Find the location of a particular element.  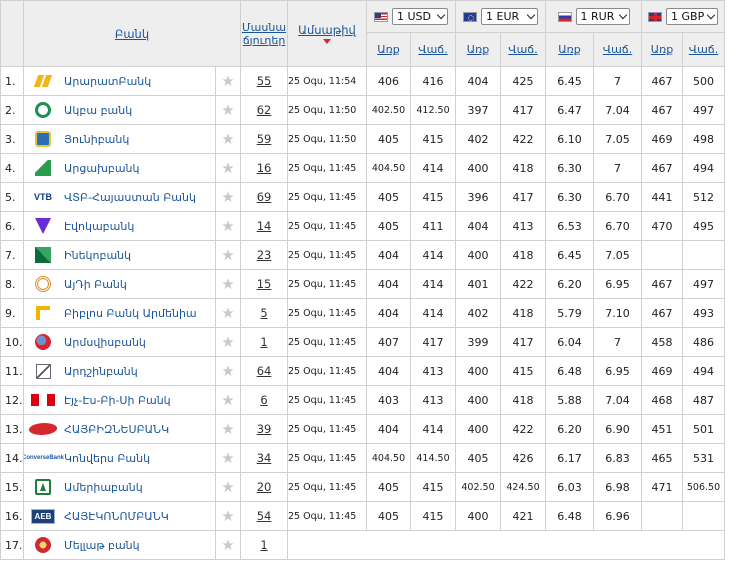

bank-cell: ԱրարատԲանկ is located at coordinates (119, 81).